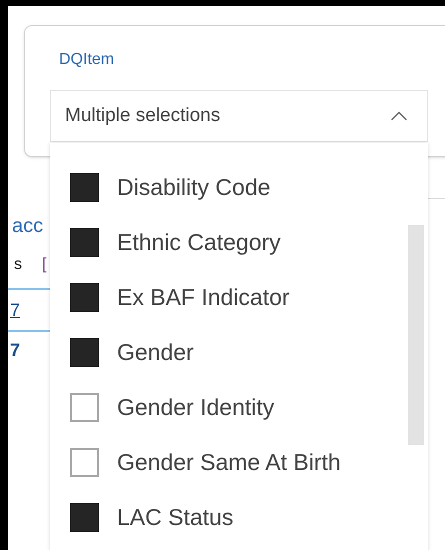  What do you see at coordinates (229, 463) in the screenshot?
I see `option-label: Gender Same At Birth` at bounding box center [229, 463].